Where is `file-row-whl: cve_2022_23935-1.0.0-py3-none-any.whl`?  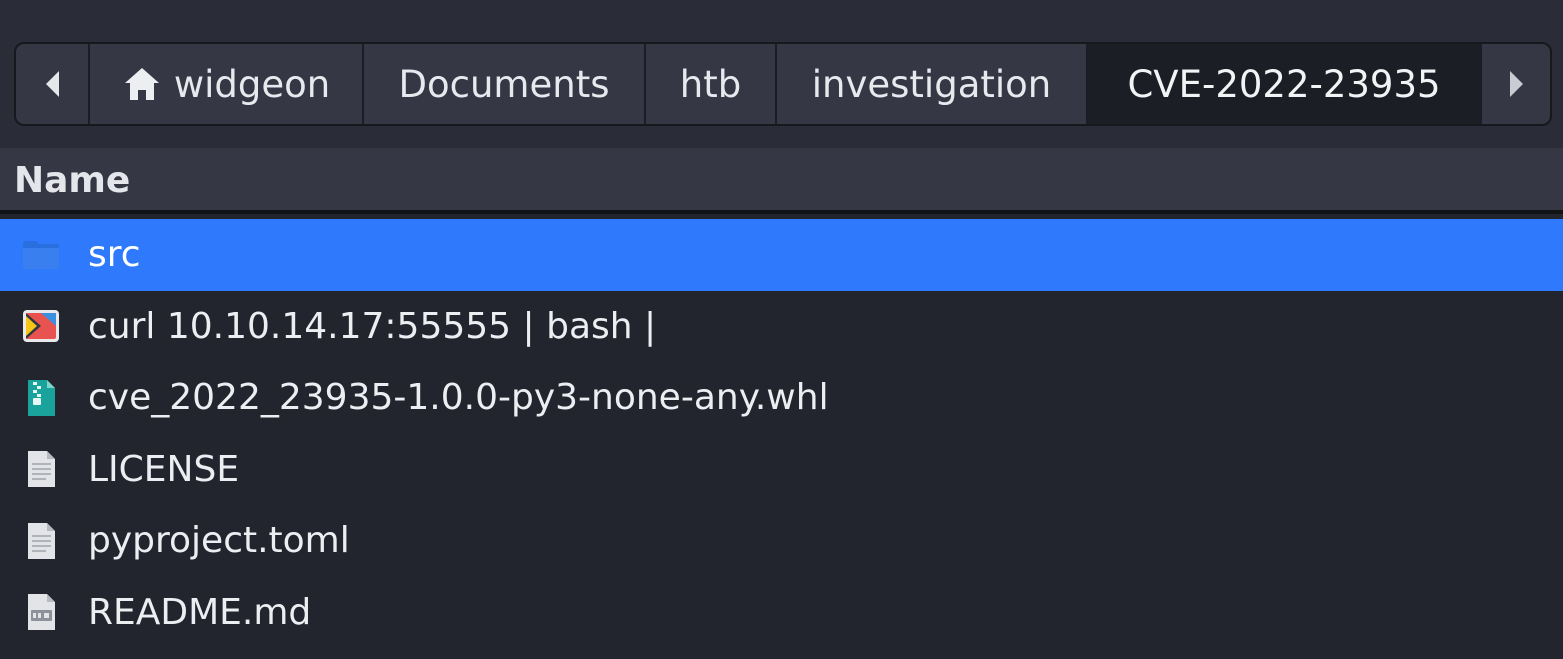 file-row-whl: cve_2022_23935-1.0.0-py3-none-any.whl is located at coordinates (781, 398).